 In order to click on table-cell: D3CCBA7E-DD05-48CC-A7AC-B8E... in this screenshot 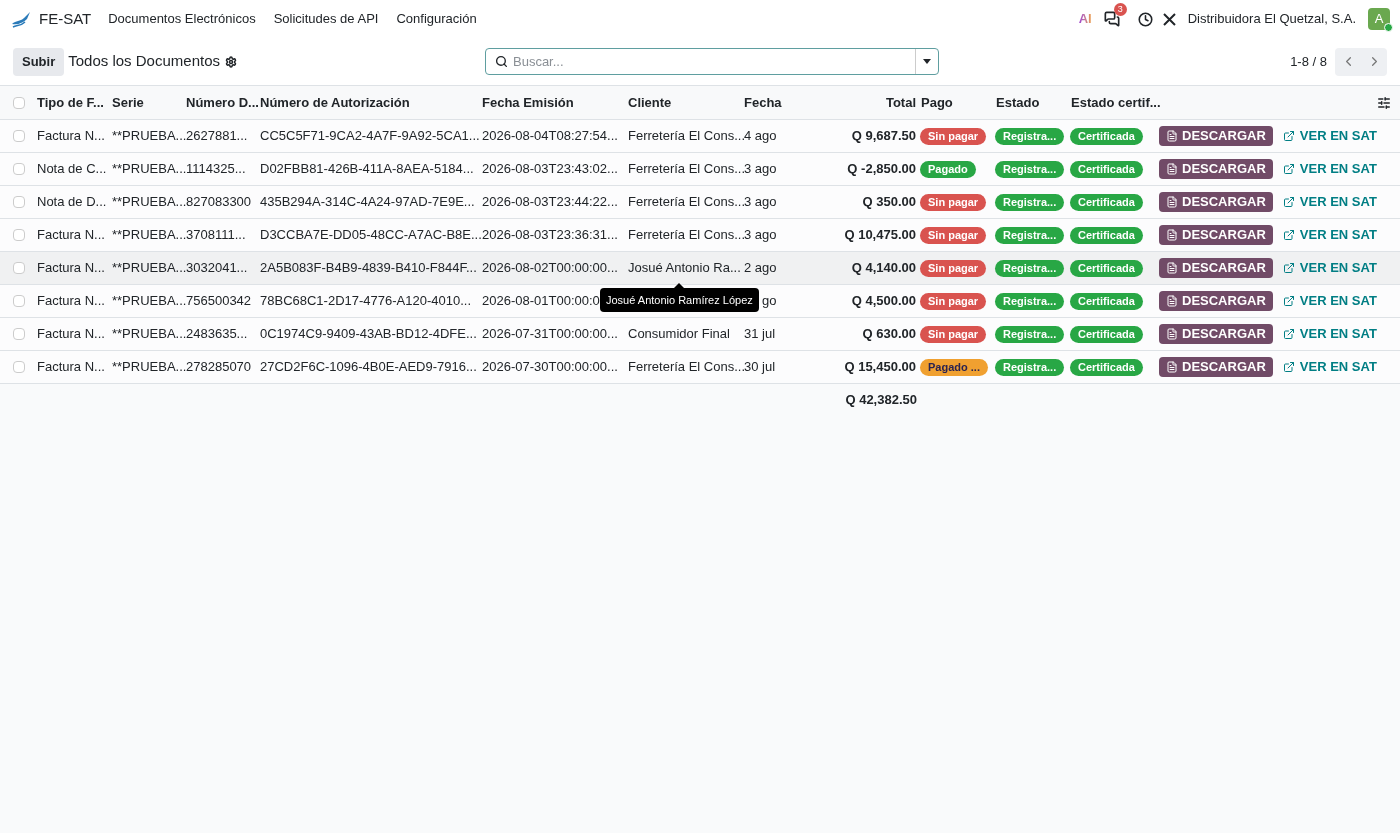, I will do `click(371, 235)`.